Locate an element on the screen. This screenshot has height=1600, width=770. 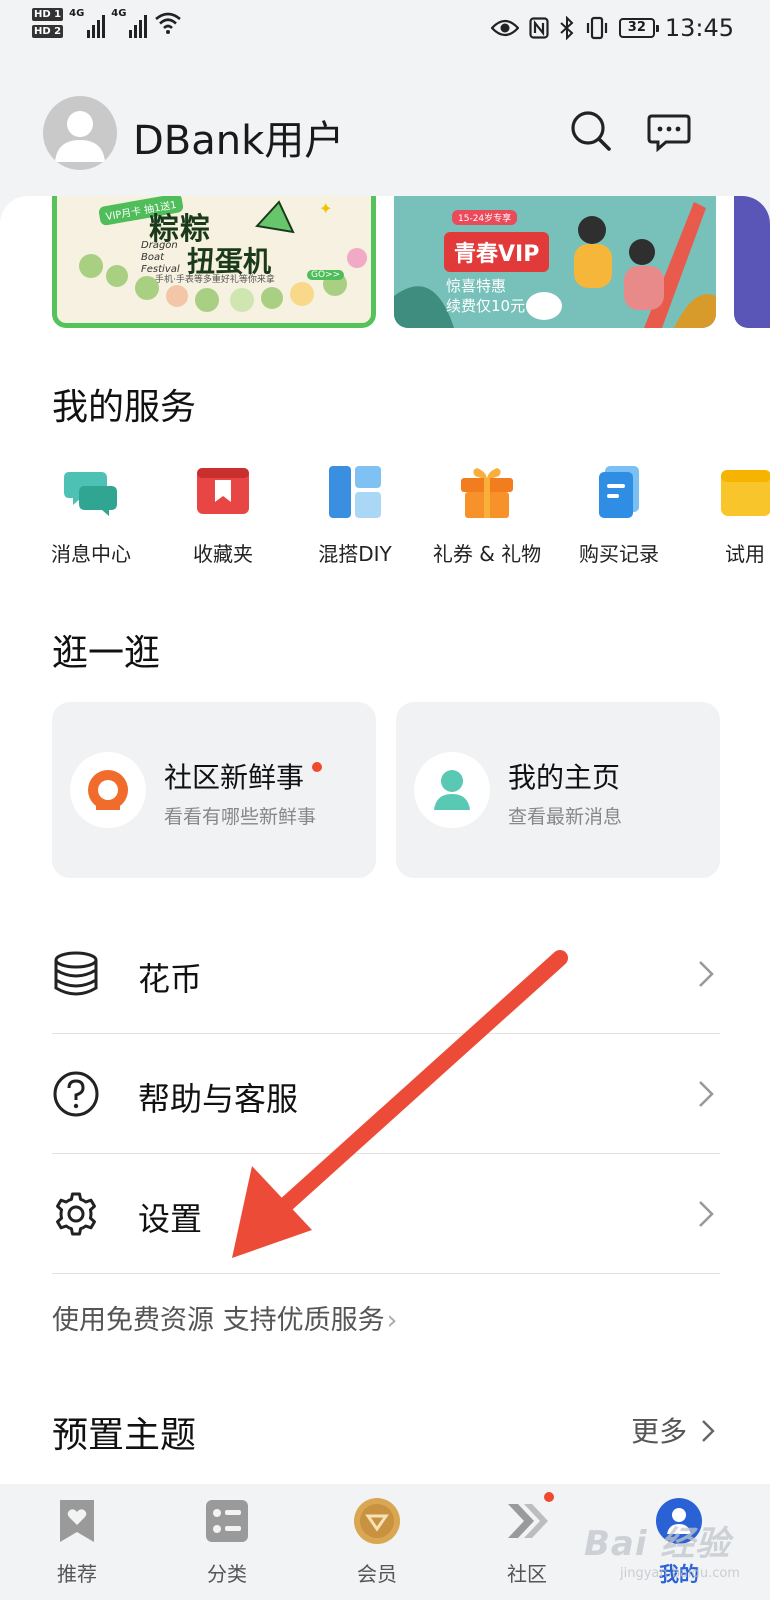
search-icon is located at coordinates (591, 131).